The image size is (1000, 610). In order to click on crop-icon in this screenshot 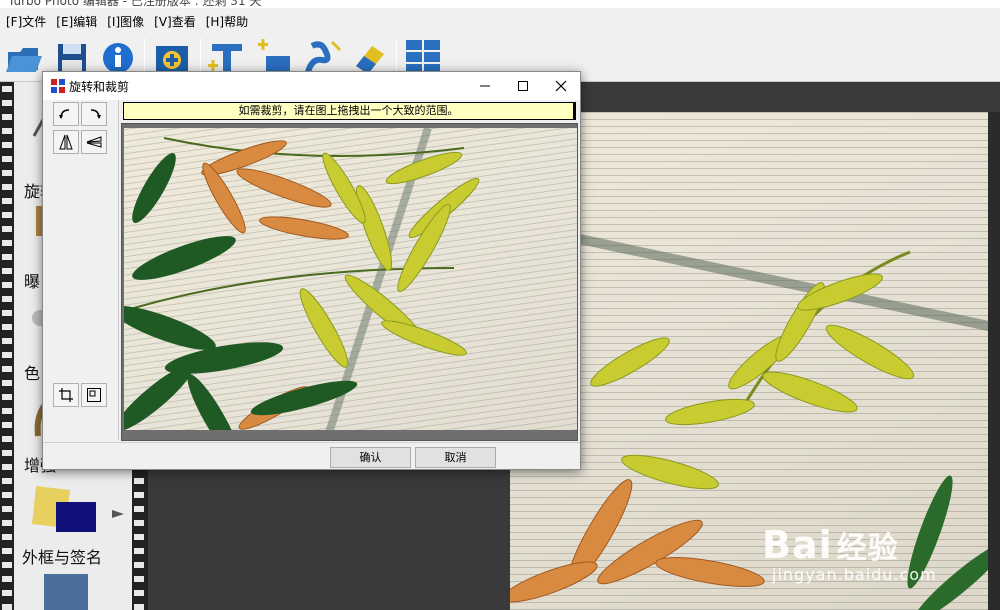, I will do `click(66, 395)`.